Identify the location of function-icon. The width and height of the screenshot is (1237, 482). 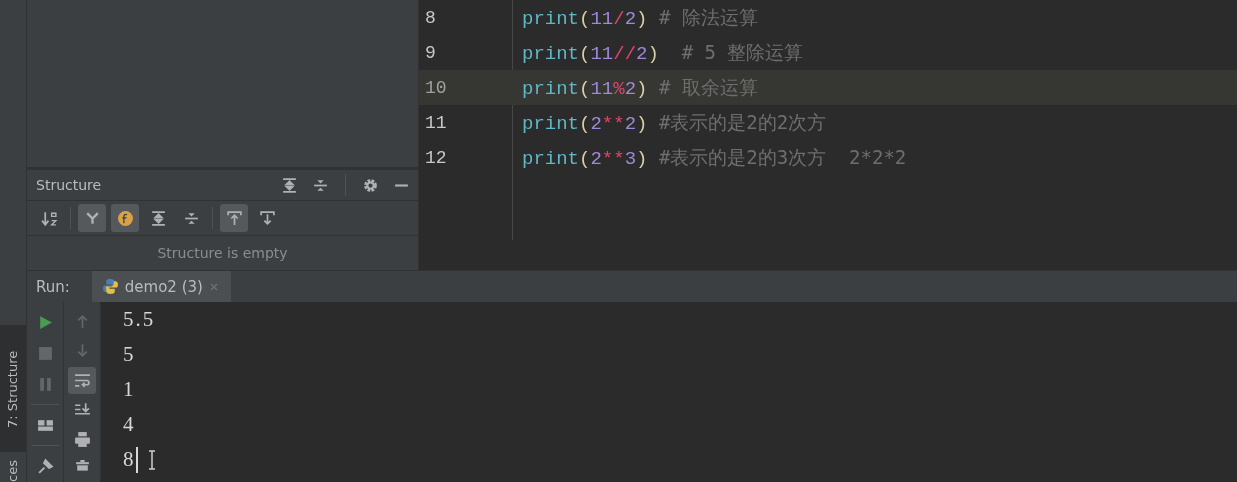
(125, 218).